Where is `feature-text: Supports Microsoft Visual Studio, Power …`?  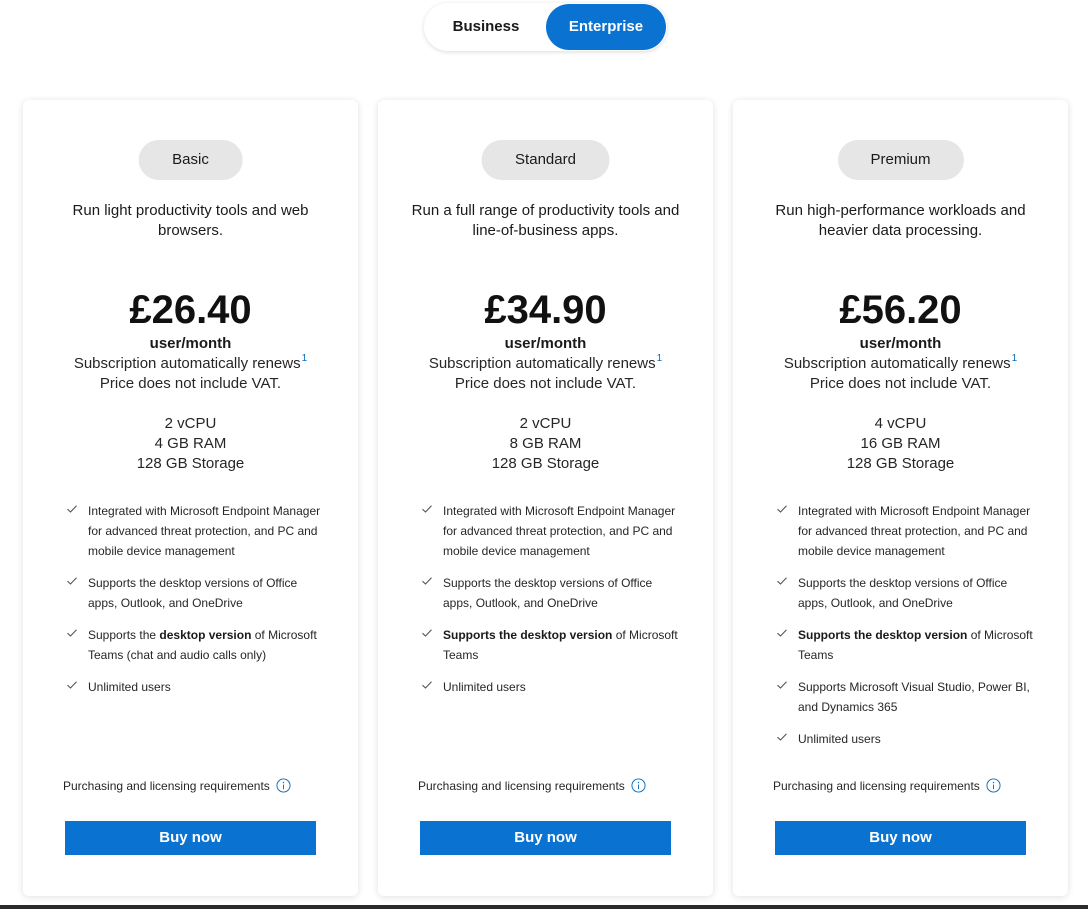
feature-text: Supports Microsoft Visual Studio, Power … is located at coordinates (914, 697).